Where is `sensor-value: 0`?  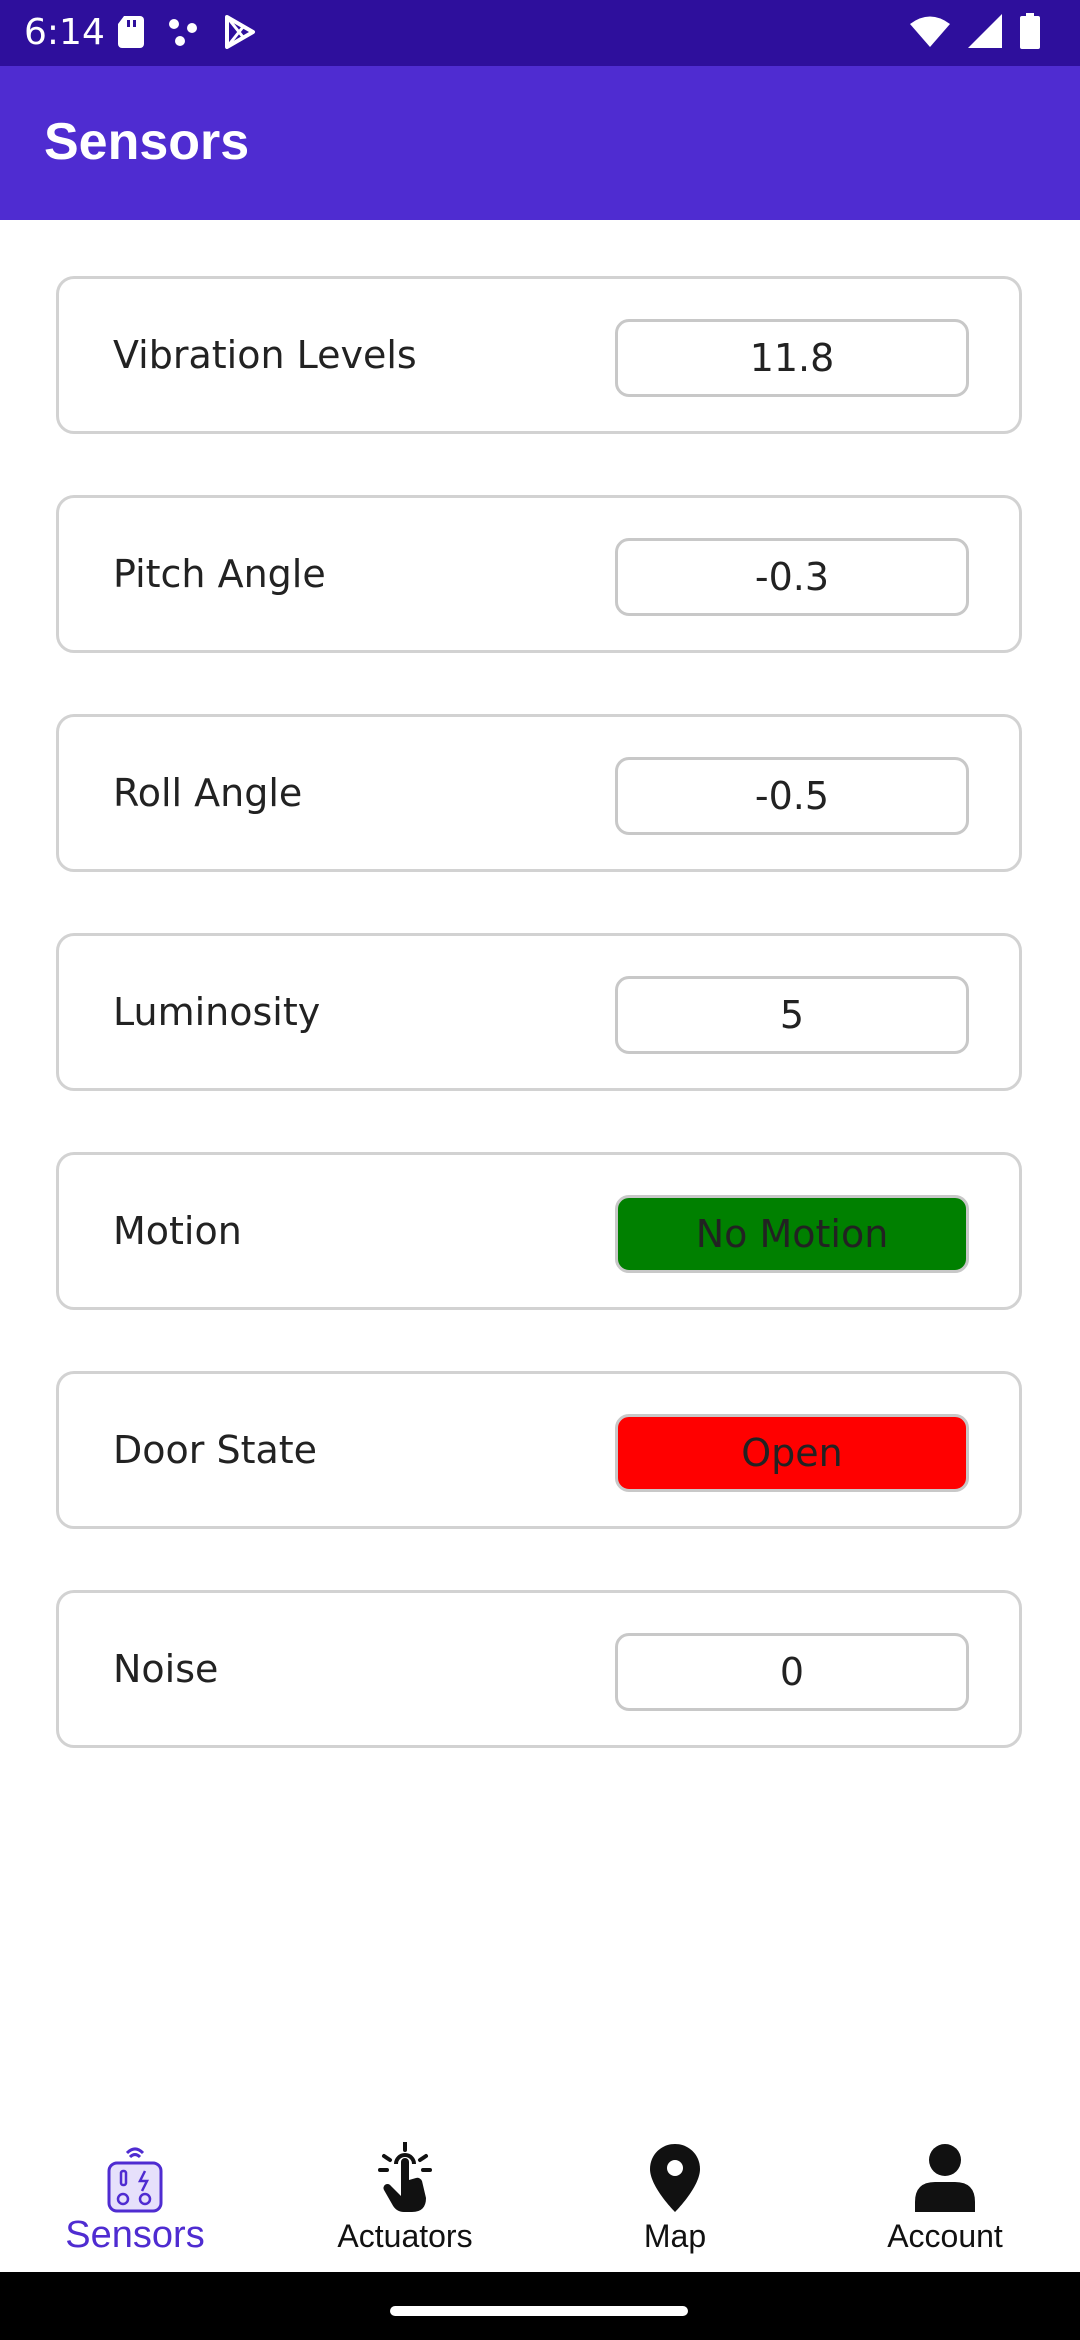 sensor-value: 0 is located at coordinates (792, 1672).